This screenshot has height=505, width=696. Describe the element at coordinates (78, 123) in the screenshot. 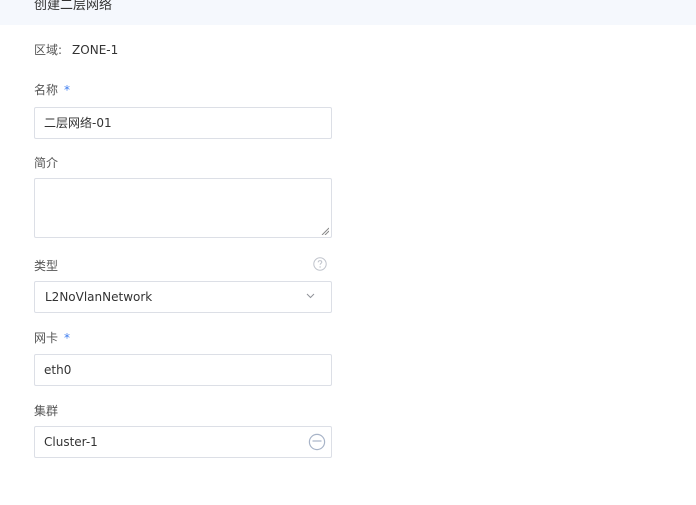

I see `name-input-value: 二层网络-01` at that location.